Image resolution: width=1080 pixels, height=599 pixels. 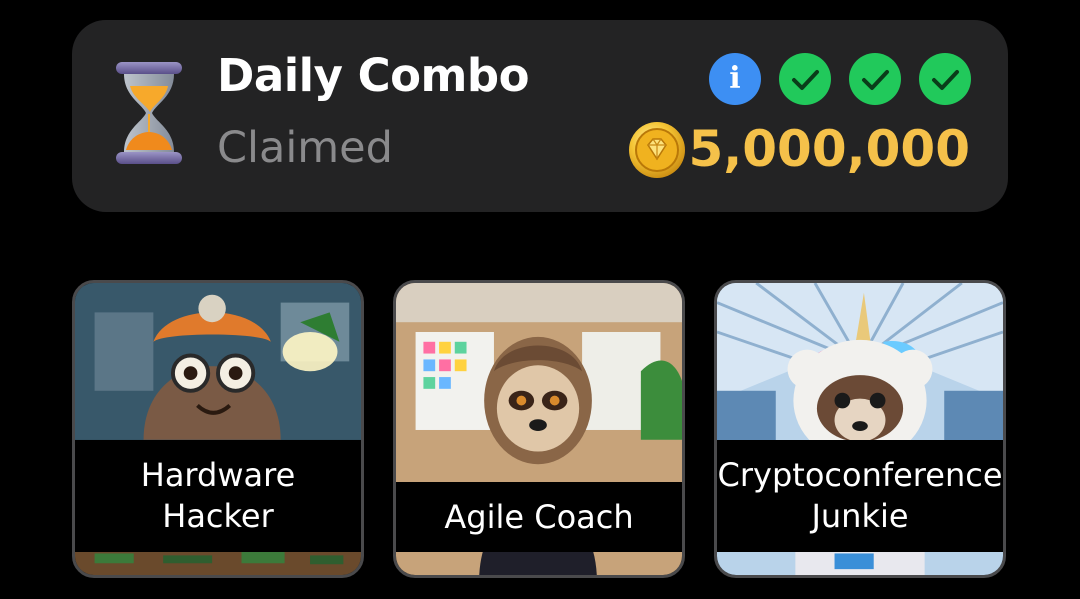 I want to click on card-caption: Cryptoconference Junkie, so click(x=860, y=496).